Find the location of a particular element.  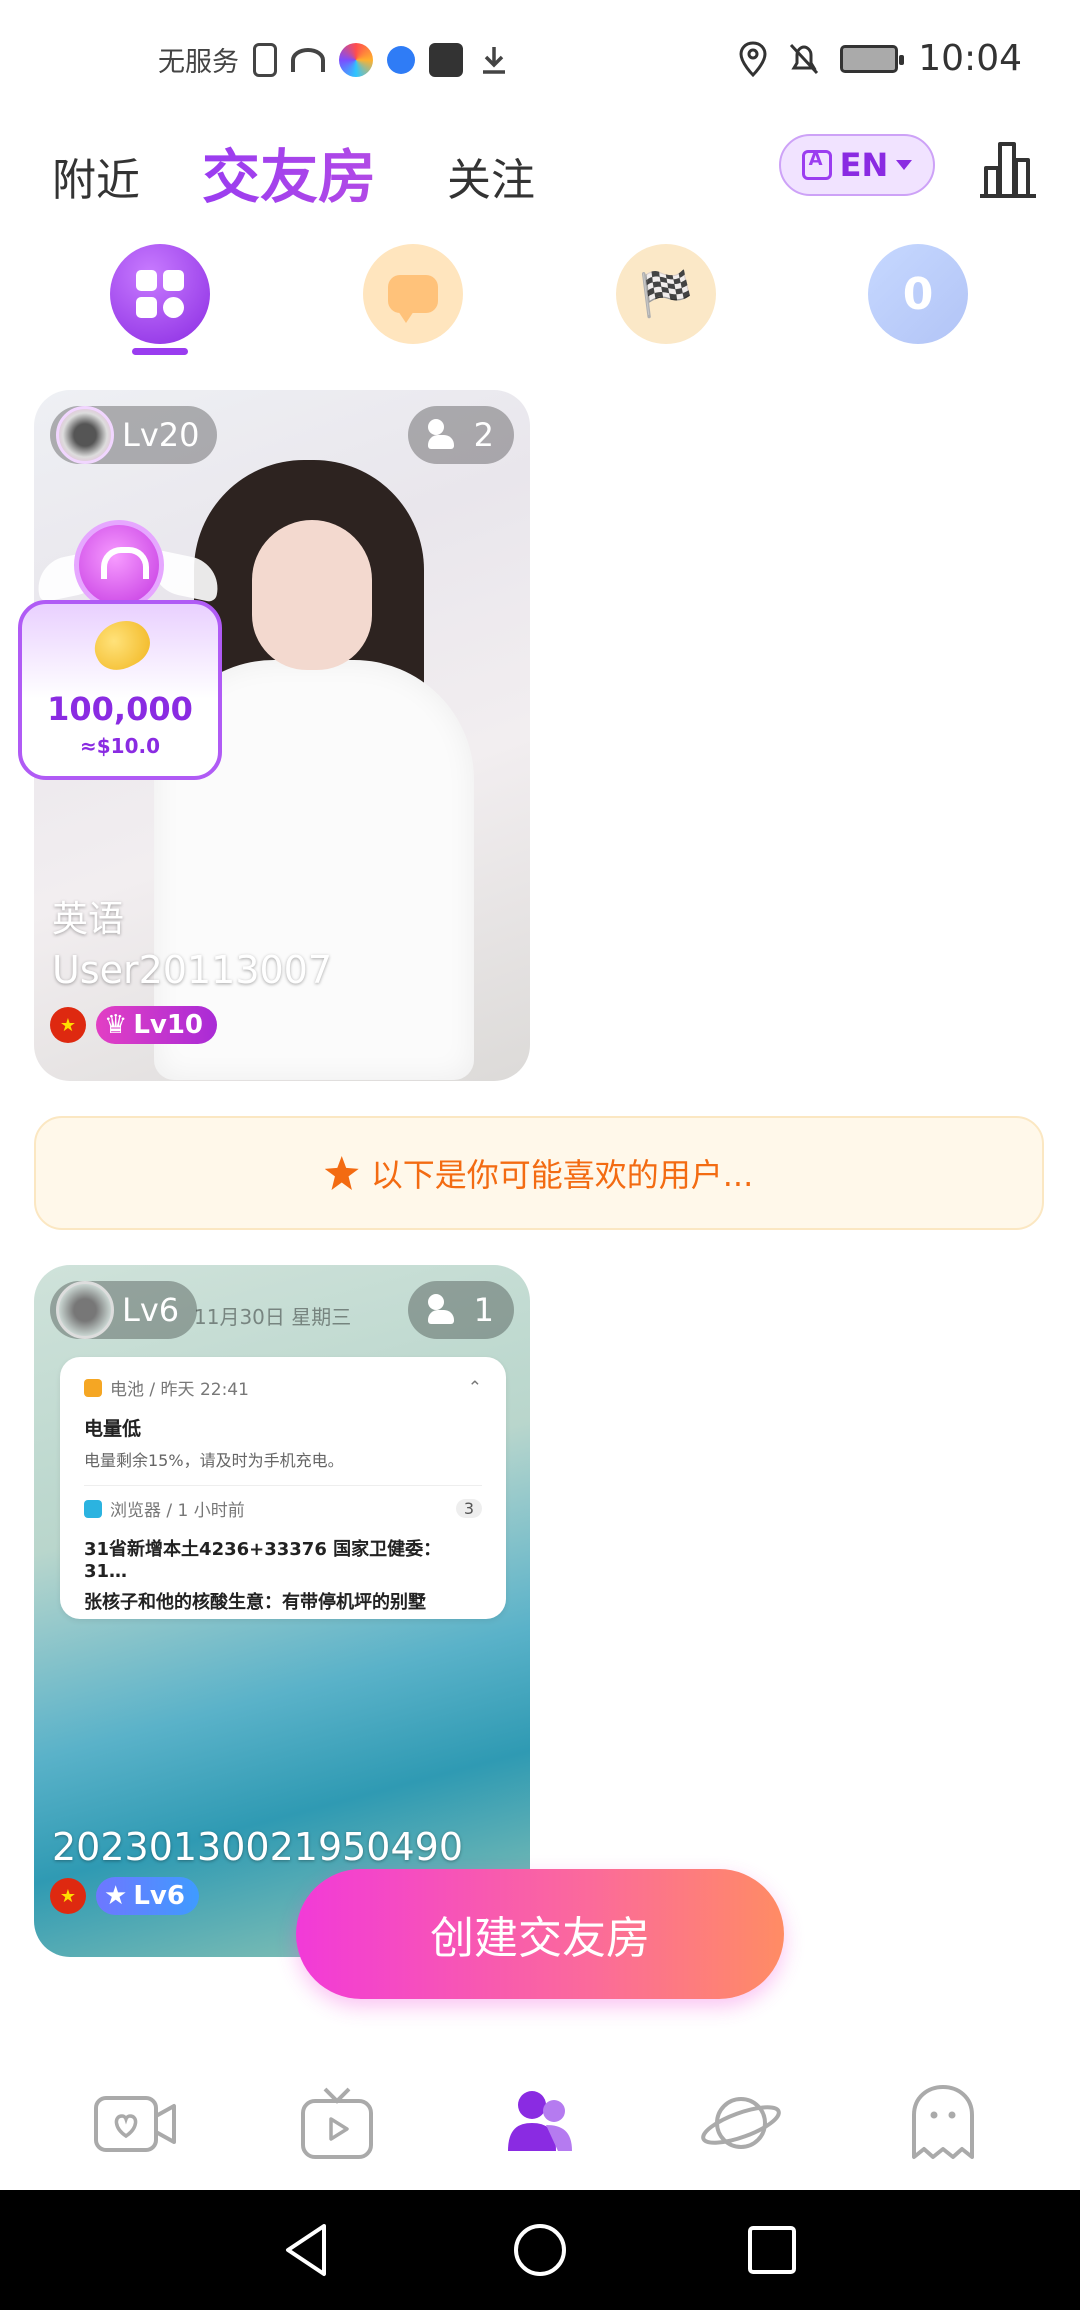

nav-rooms is located at coordinates (540, 2123).